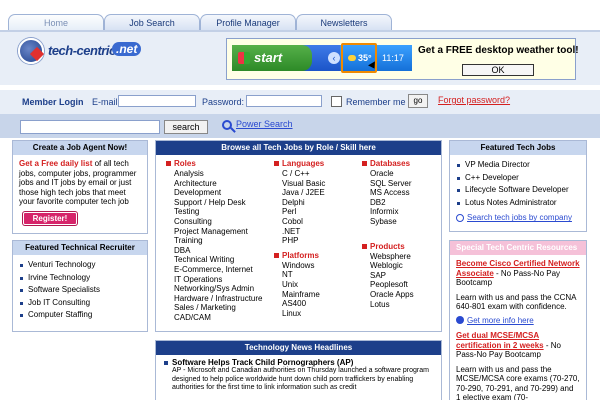  What do you see at coordinates (127, 49) in the screenshot?
I see `logo-tld: .net` at bounding box center [127, 49].